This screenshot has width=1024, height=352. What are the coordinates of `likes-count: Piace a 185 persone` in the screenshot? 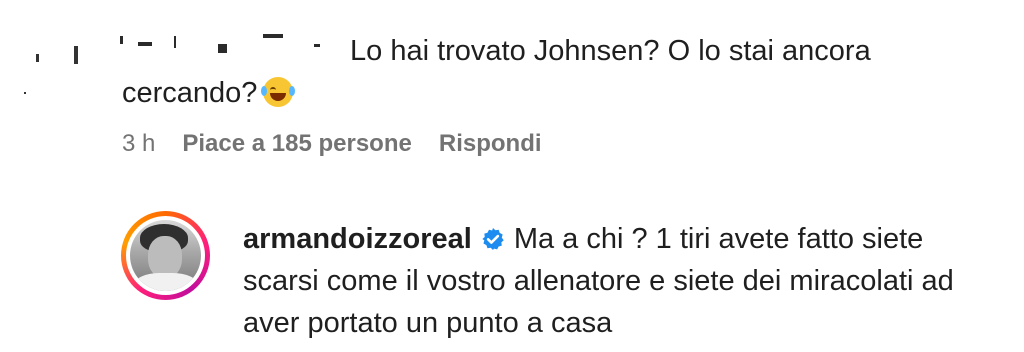 It's located at (296, 144).